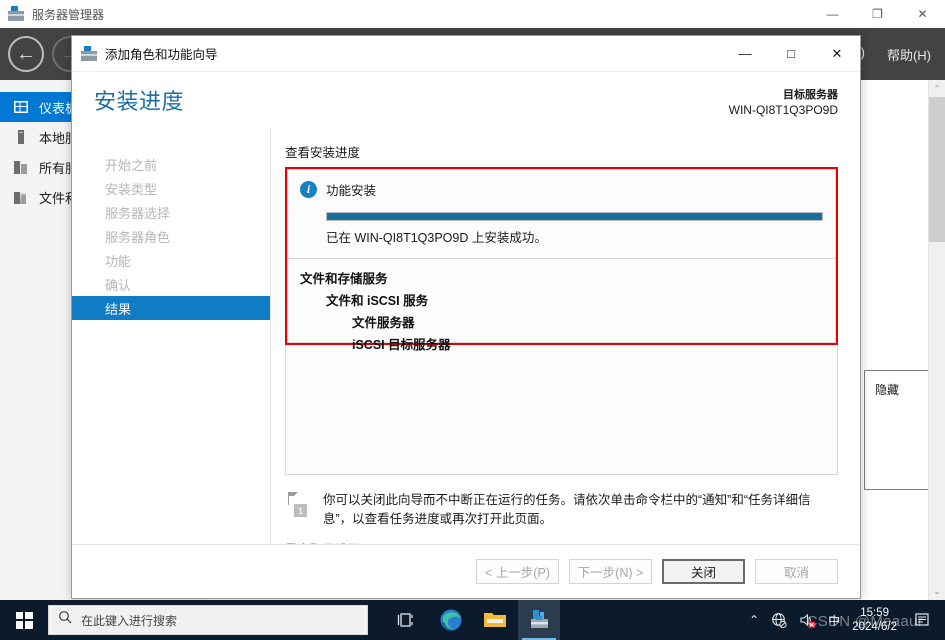  Describe the element at coordinates (451, 620) in the screenshot. I see `edge-icon` at that location.